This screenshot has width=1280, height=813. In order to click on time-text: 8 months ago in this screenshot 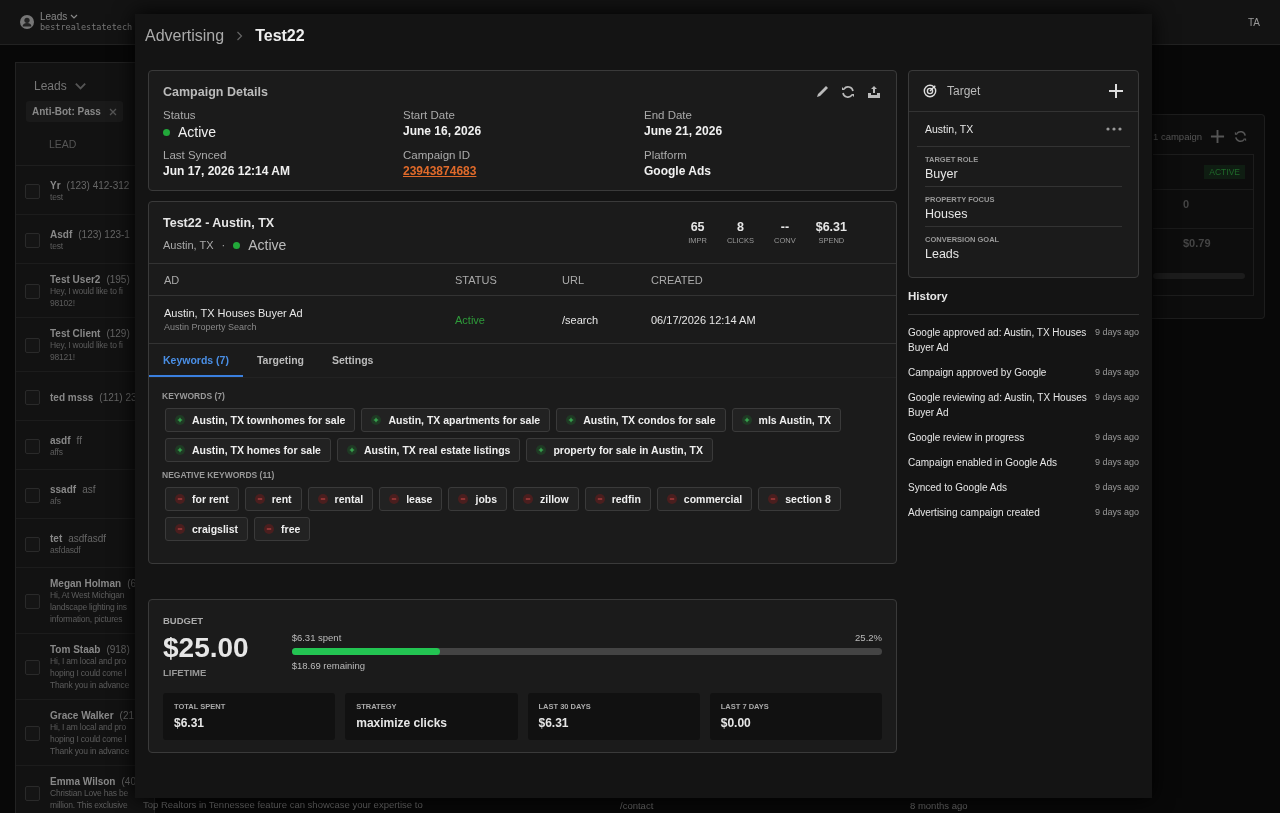, I will do `click(939, 805)`.